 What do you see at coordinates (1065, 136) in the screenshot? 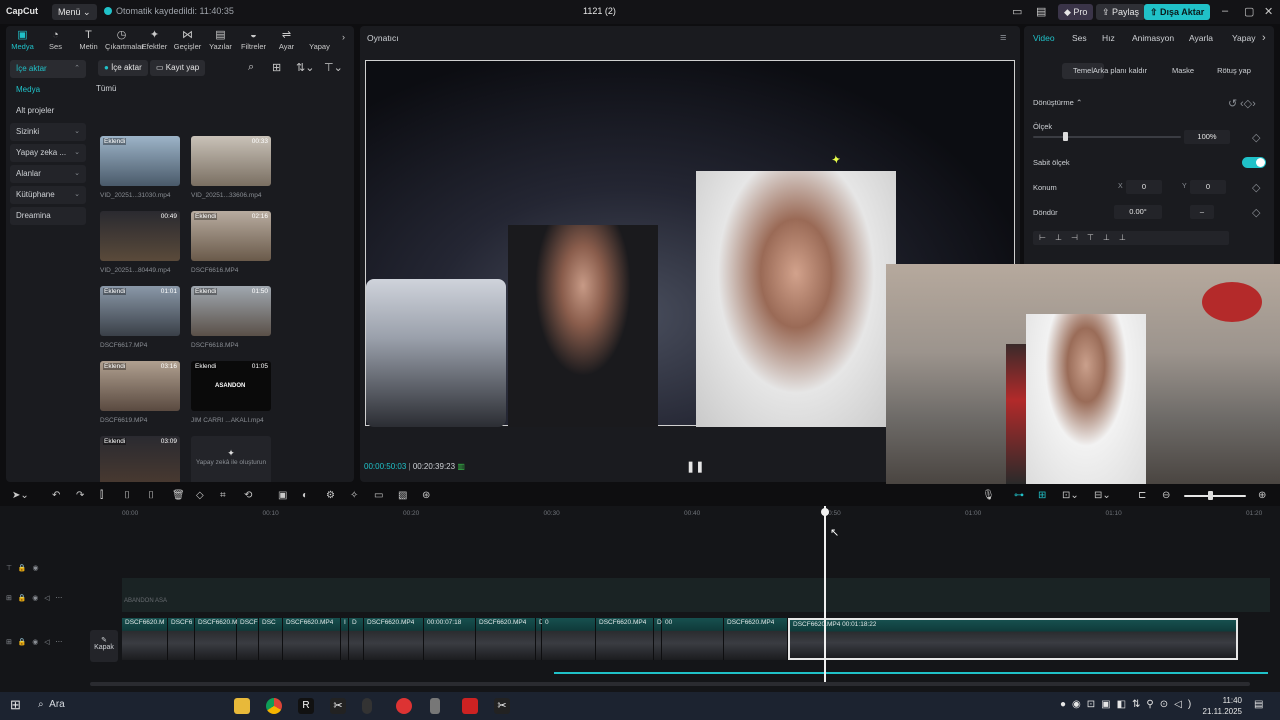
I see `scale-knob` at bounding box center [1065, 136].